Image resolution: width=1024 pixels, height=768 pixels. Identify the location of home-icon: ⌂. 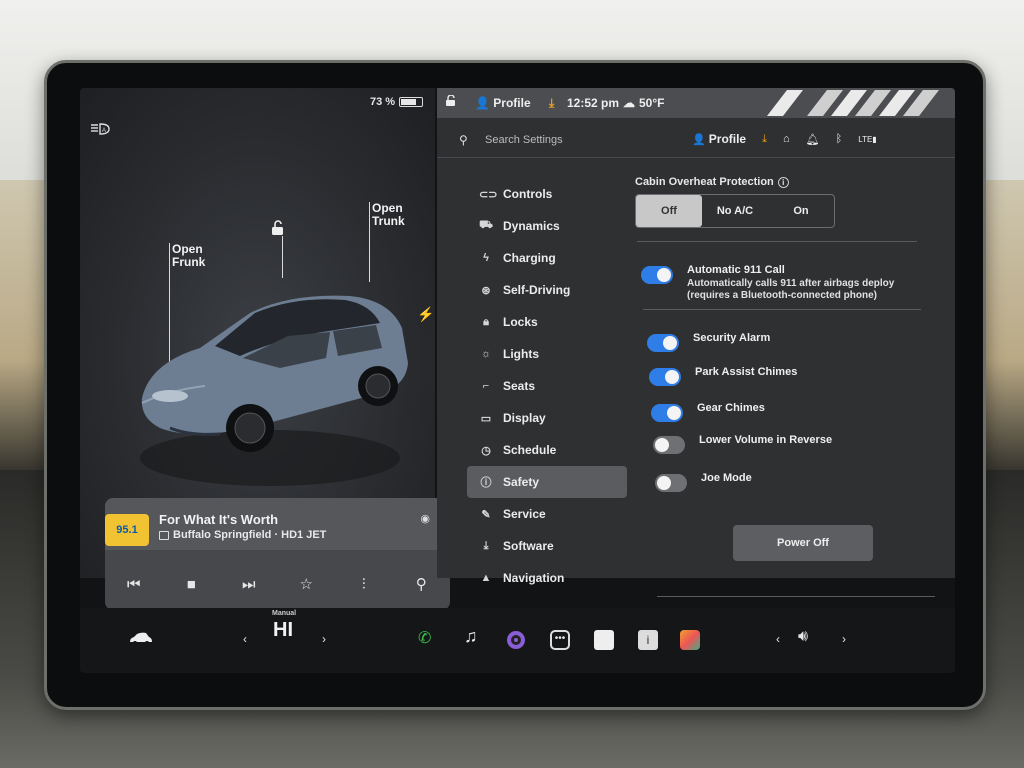
(786, 139).